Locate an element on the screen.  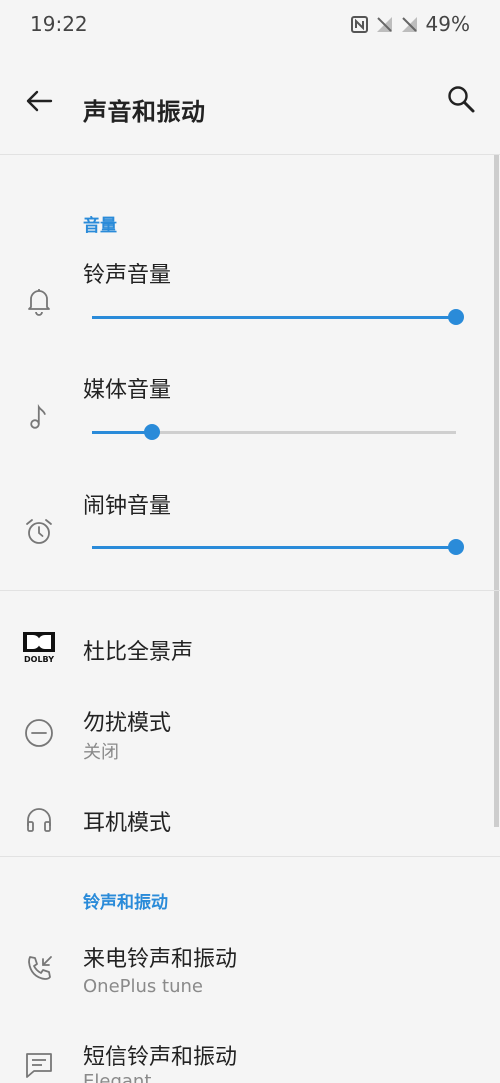
alarm-clock-icon is located at coordinates (39, 532).